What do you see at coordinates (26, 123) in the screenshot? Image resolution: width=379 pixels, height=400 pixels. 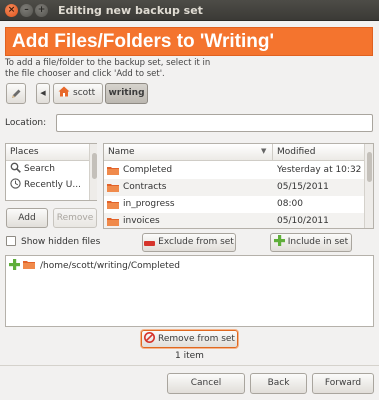 I see `location-label: Location:` at bounding box center [26, 123].